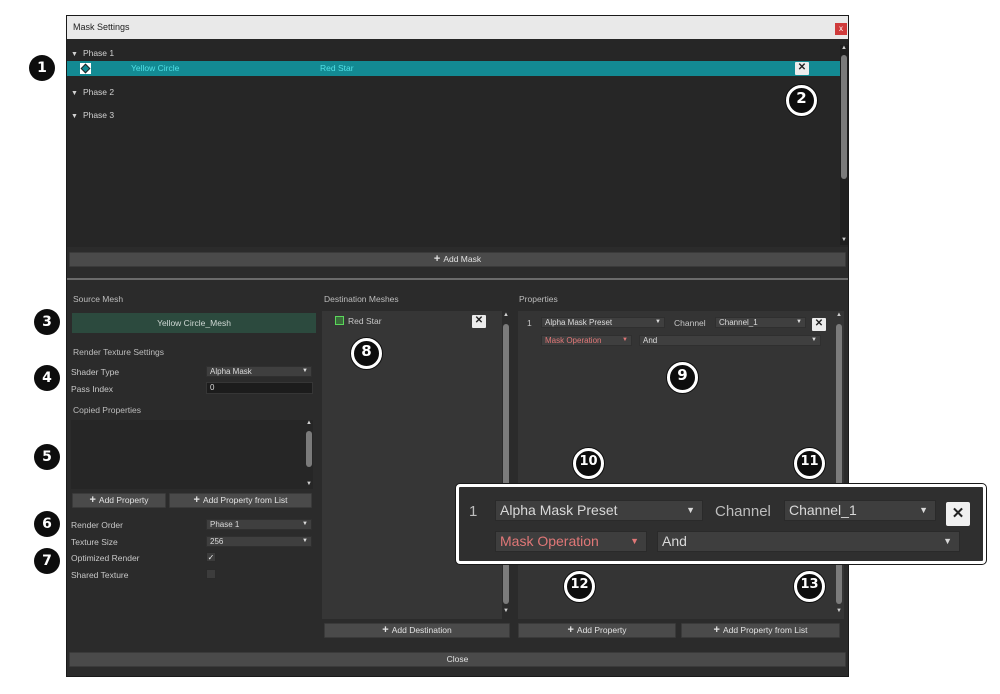 Image resolution: width=1000 pixels, height=694 pixels. I want to click on window-close-button: x, so click(841, 29).